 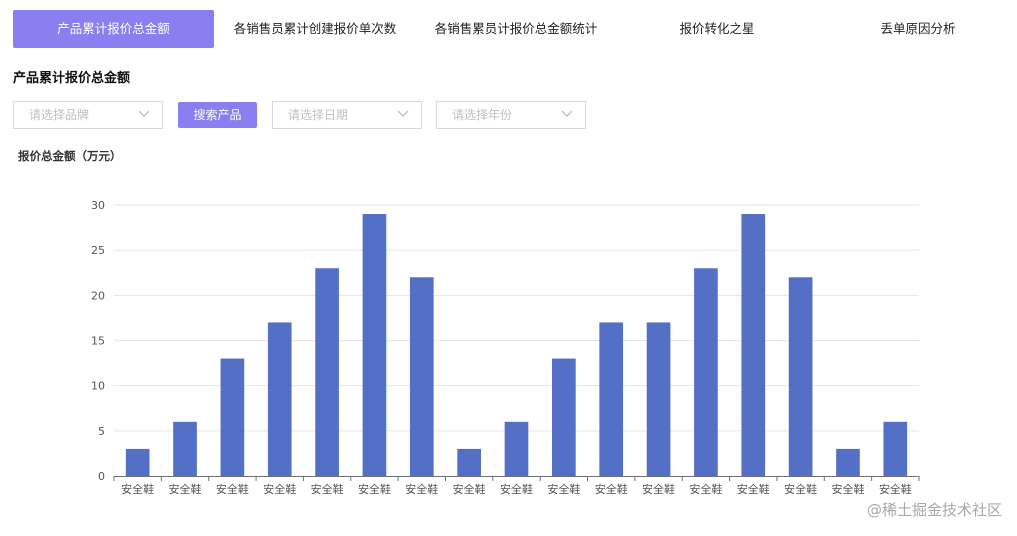 What do you see at coordinates (101, 476) in the screenshot?
I see `y-tick-label: 0` at bounding box center [101, 476].